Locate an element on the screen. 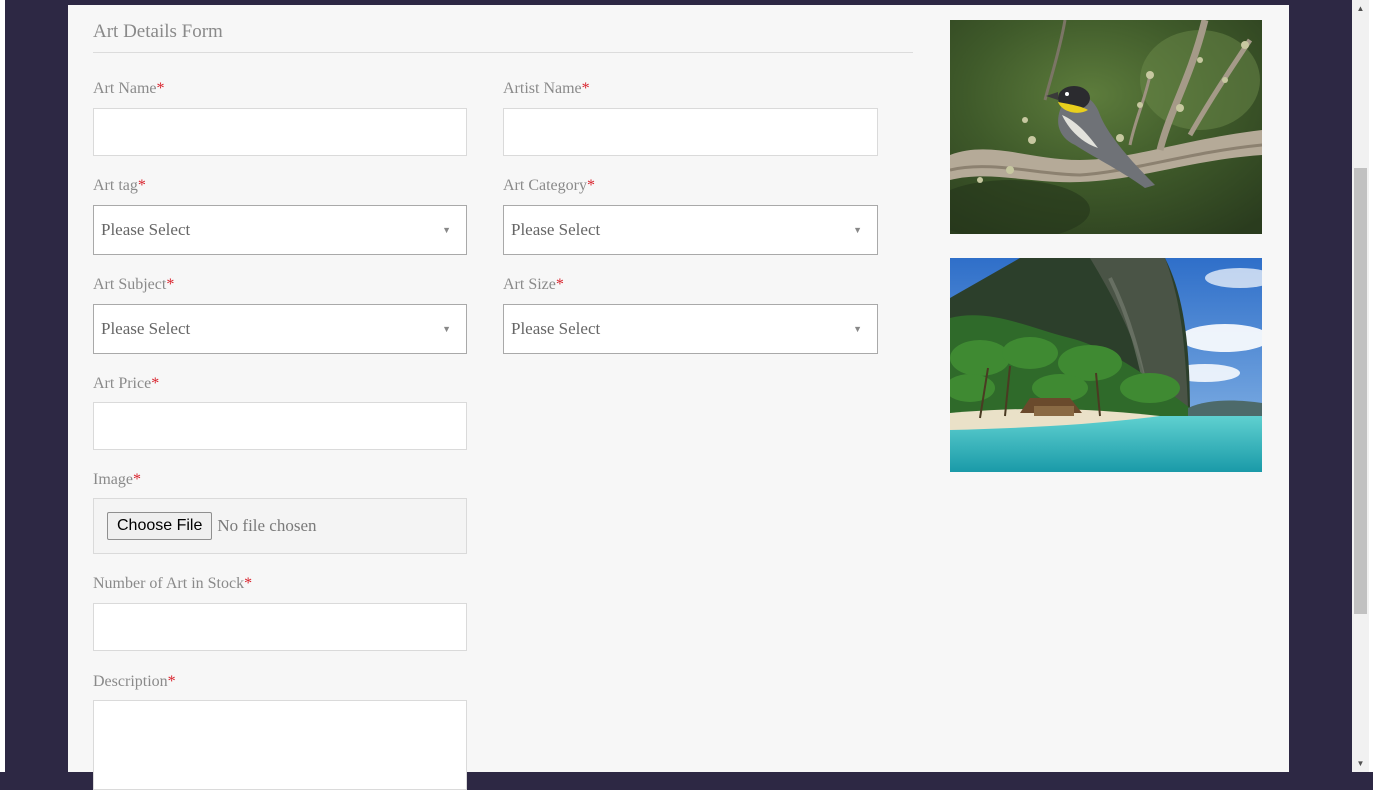 Image resolution: width=1373 pixels, height=790 pixels. scroll-up-icon: ▲ is located at coordinates (1360, 8).